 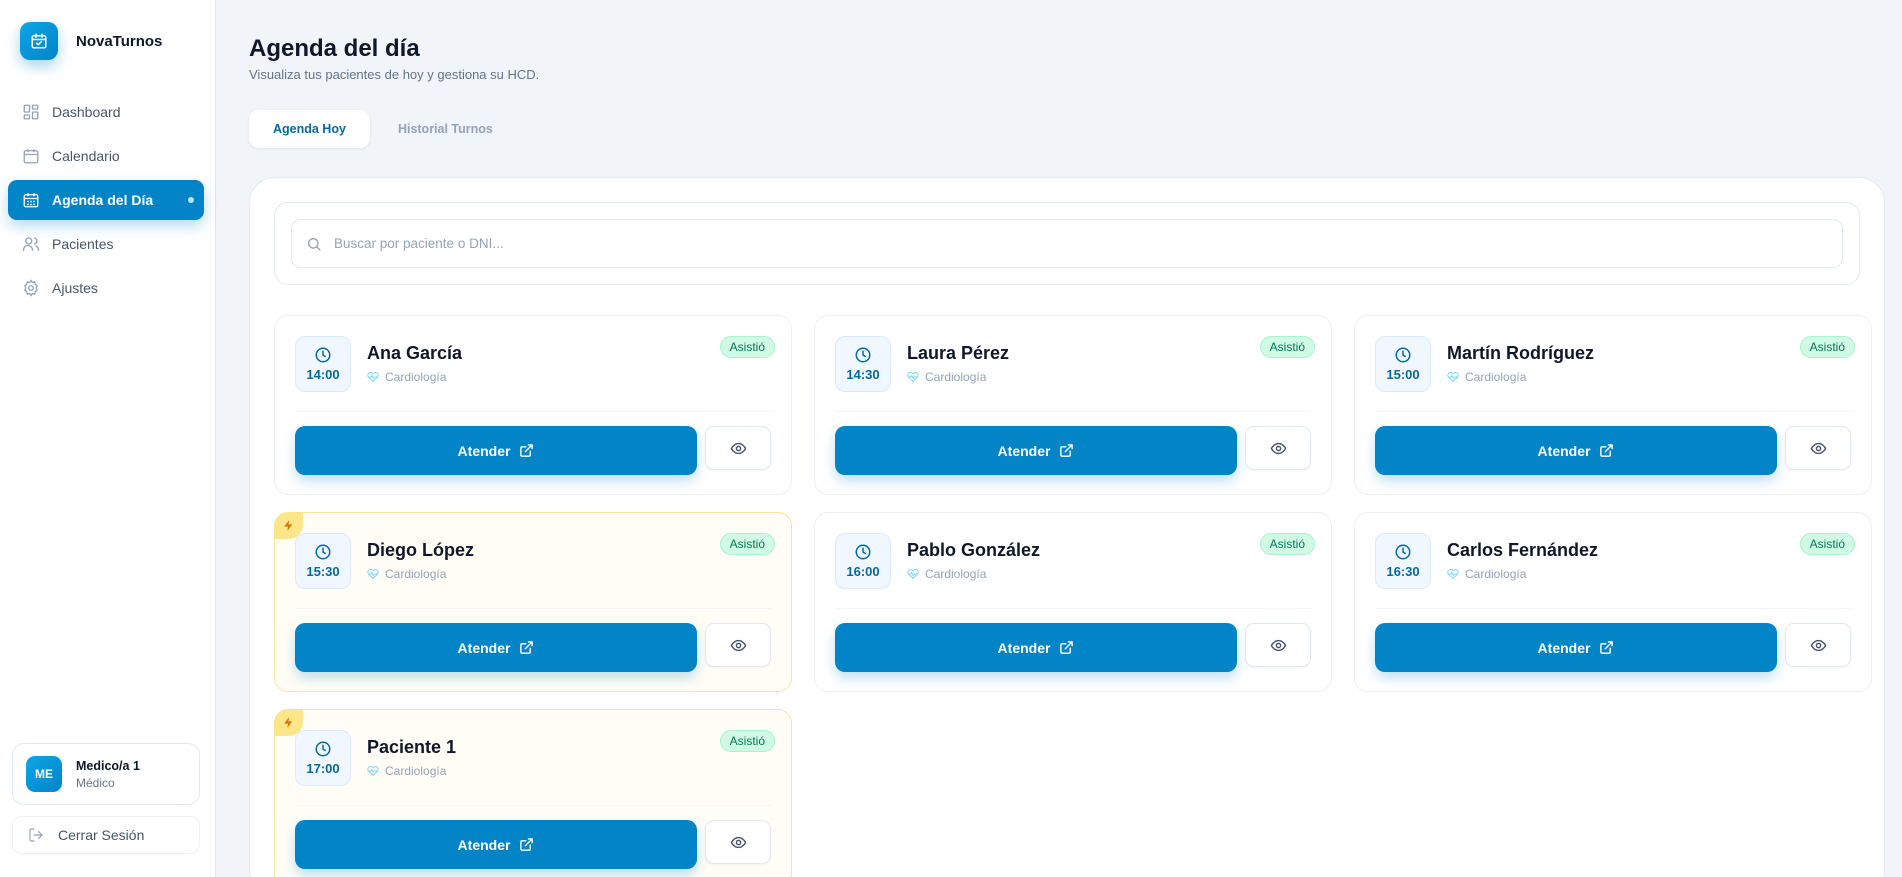 What do you see at coordinates (31, 244) in the screenshot?
I see `users-icon` at bounding box center [31, 244].